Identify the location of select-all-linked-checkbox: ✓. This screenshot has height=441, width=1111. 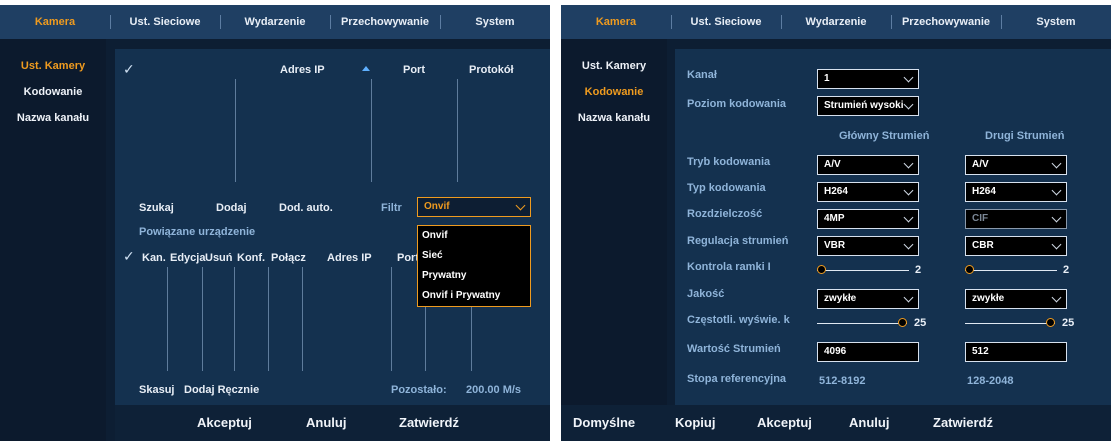
(129, 256).